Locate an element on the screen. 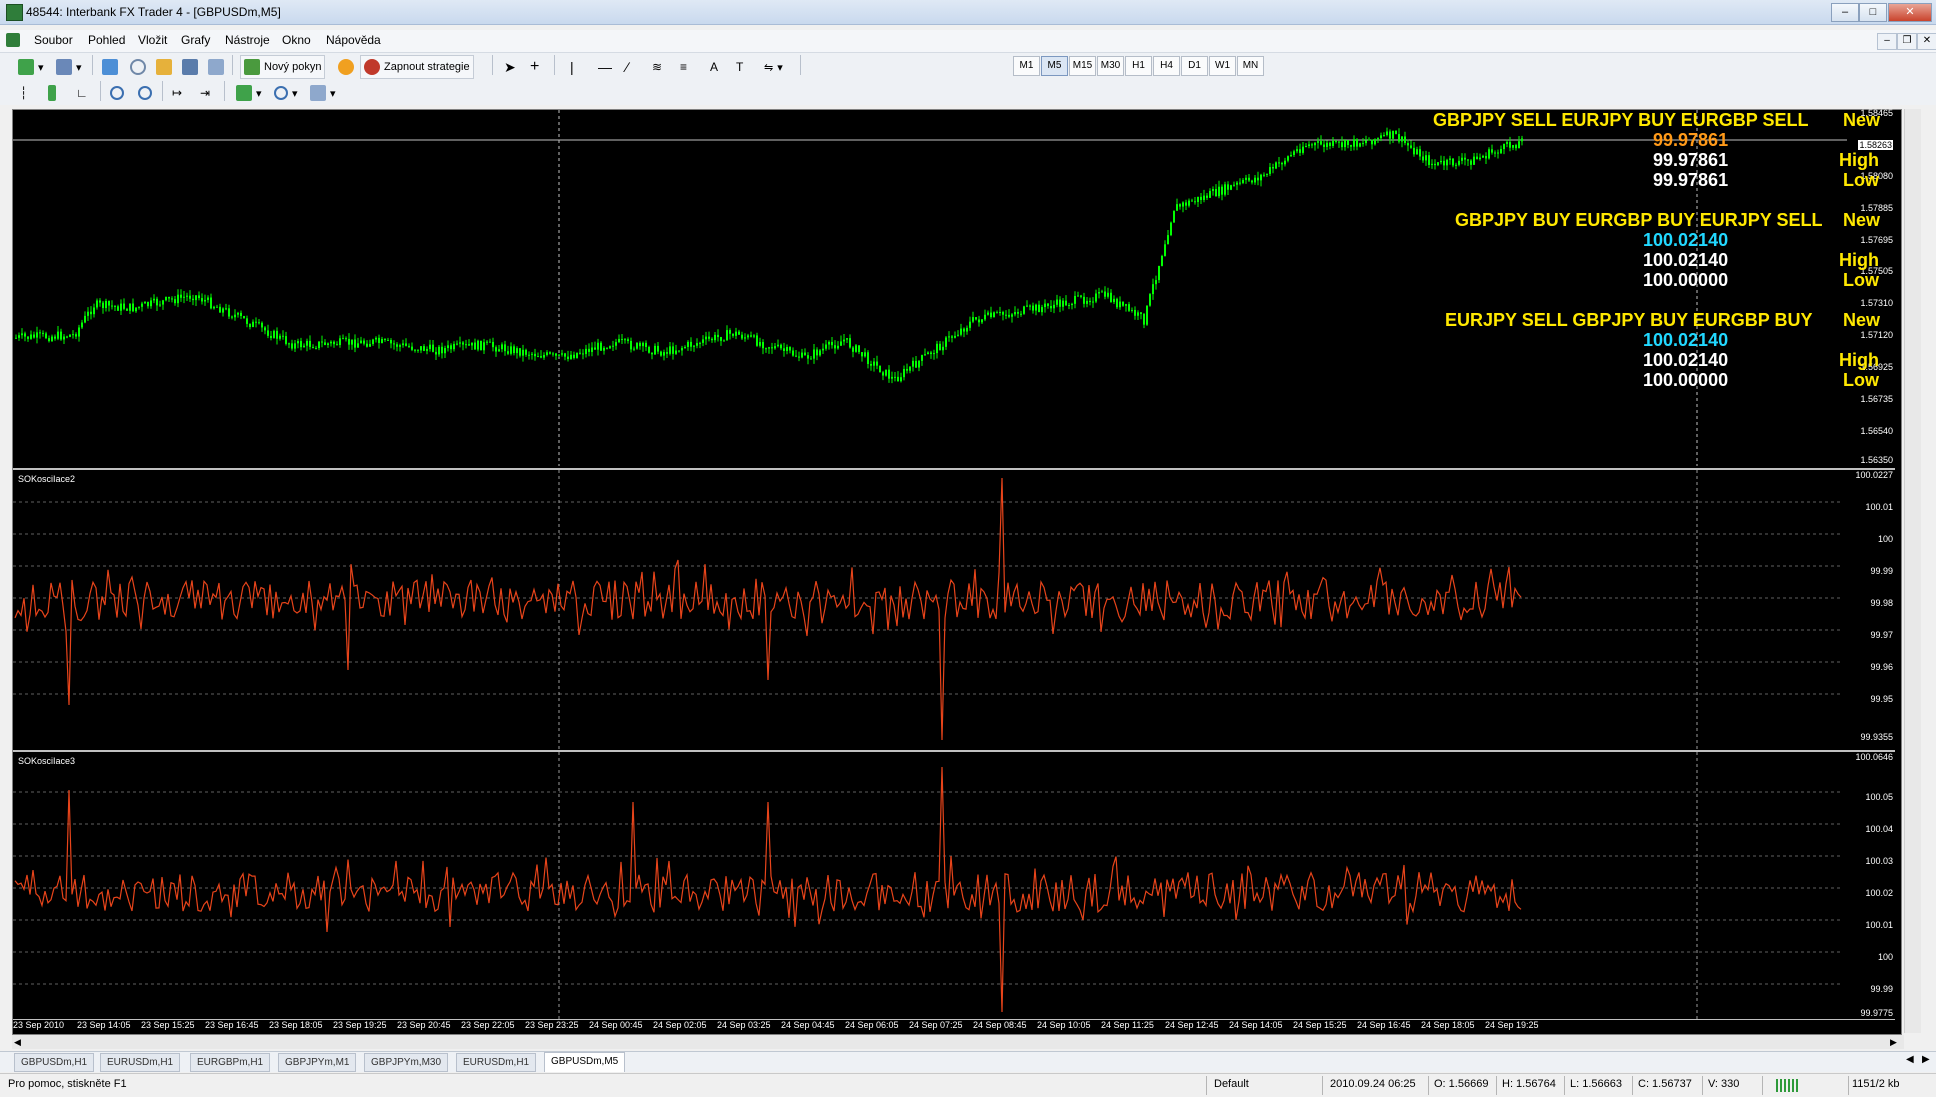  trendline-tool: ∕ is located at coordinates (627, 67).